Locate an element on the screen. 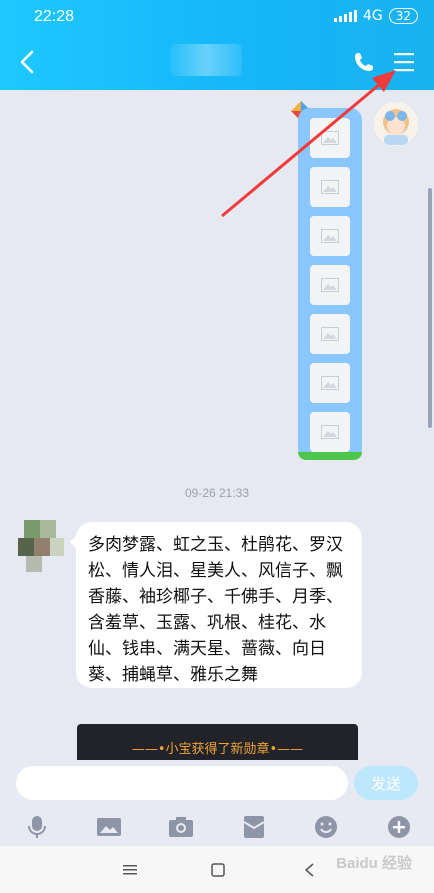 The width and height of the screenshot is (434, 893). plus-icon is located at coordinates (399, 827).